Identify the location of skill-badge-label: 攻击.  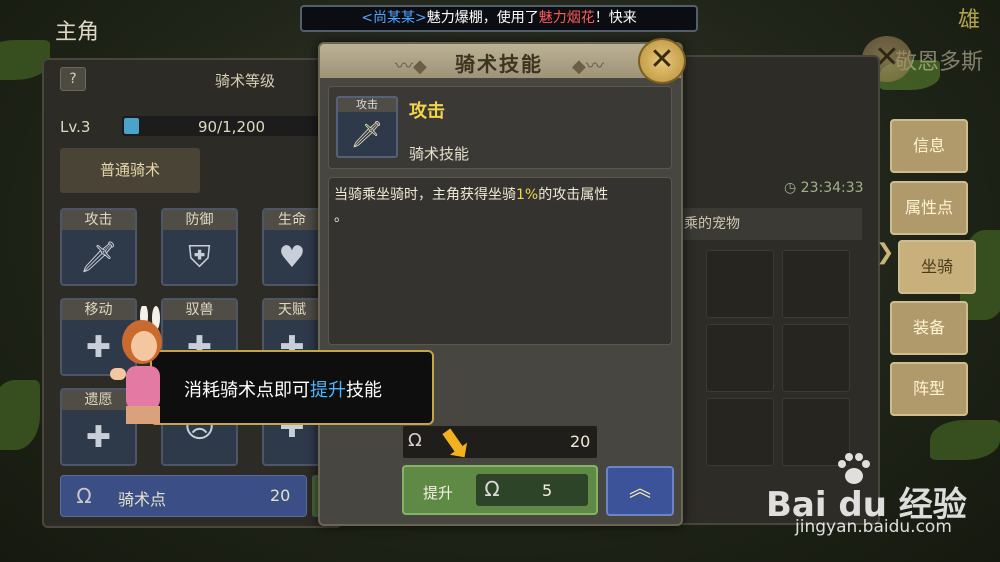
(367, 105).